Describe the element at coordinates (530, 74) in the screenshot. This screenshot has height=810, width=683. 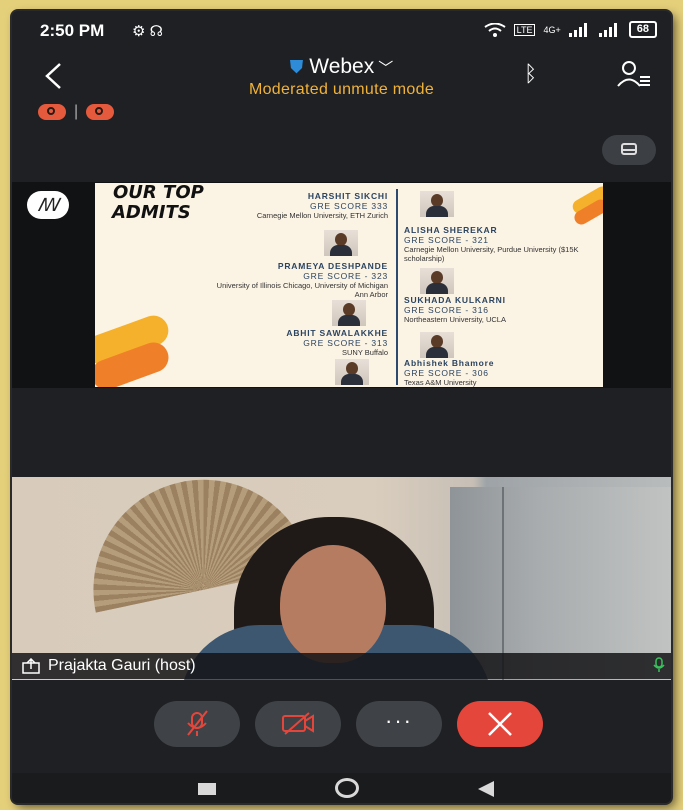
I see `bluetooth-icon: ᛒ` at that location.